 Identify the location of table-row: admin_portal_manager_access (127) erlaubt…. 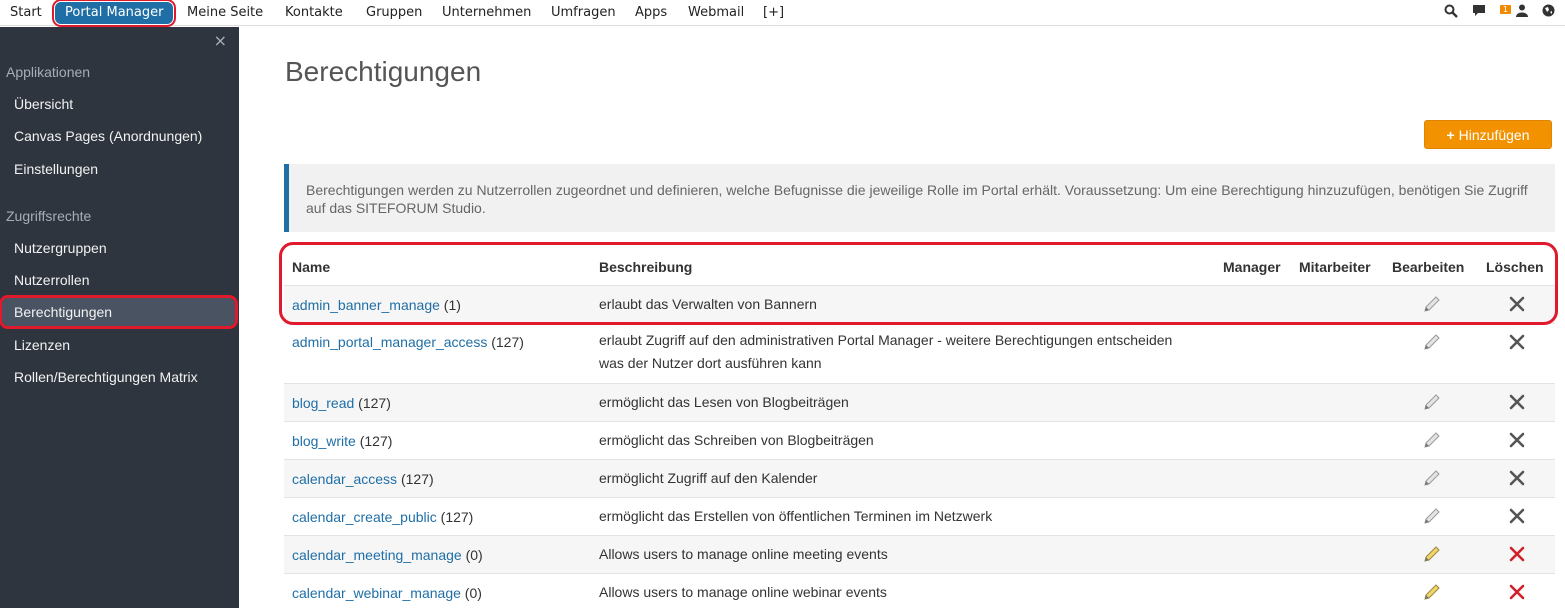
(919, 354).